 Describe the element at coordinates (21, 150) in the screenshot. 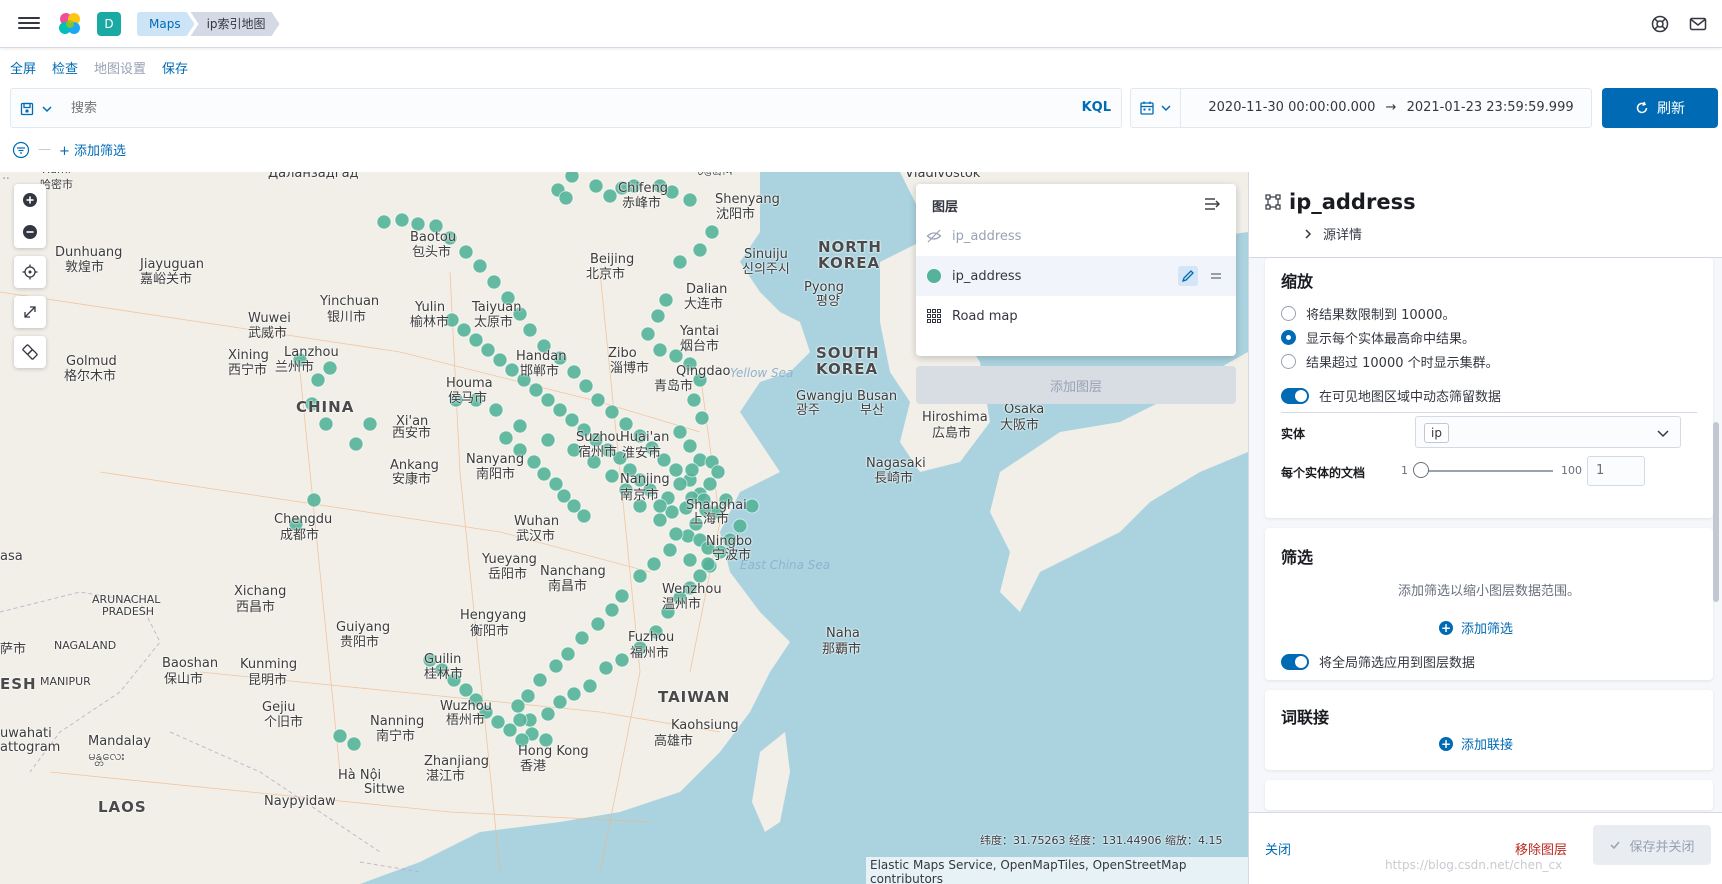

I see `filter-icon` at that location.